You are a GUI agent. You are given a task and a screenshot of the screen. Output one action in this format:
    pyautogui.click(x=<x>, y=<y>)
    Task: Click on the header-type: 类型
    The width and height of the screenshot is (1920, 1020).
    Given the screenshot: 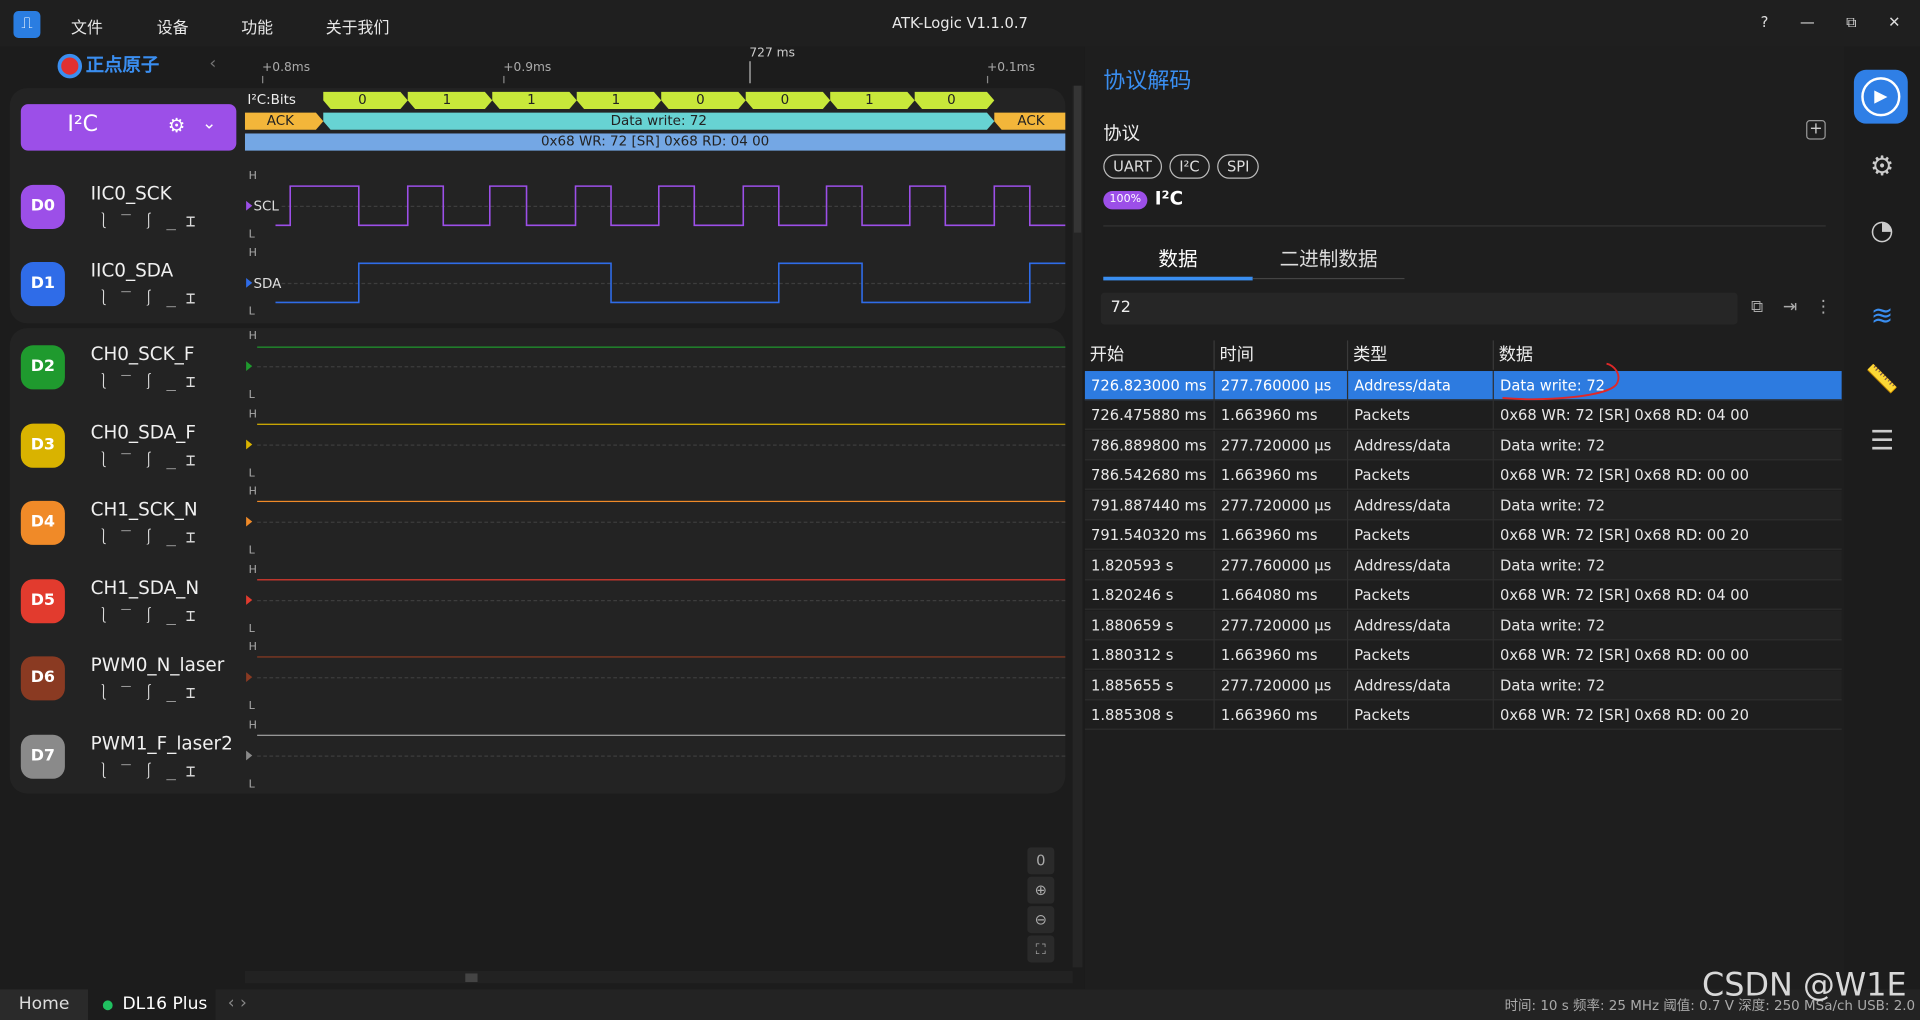 What is the action you would take?
    pyautogui.click(x=1421, y=355)
    